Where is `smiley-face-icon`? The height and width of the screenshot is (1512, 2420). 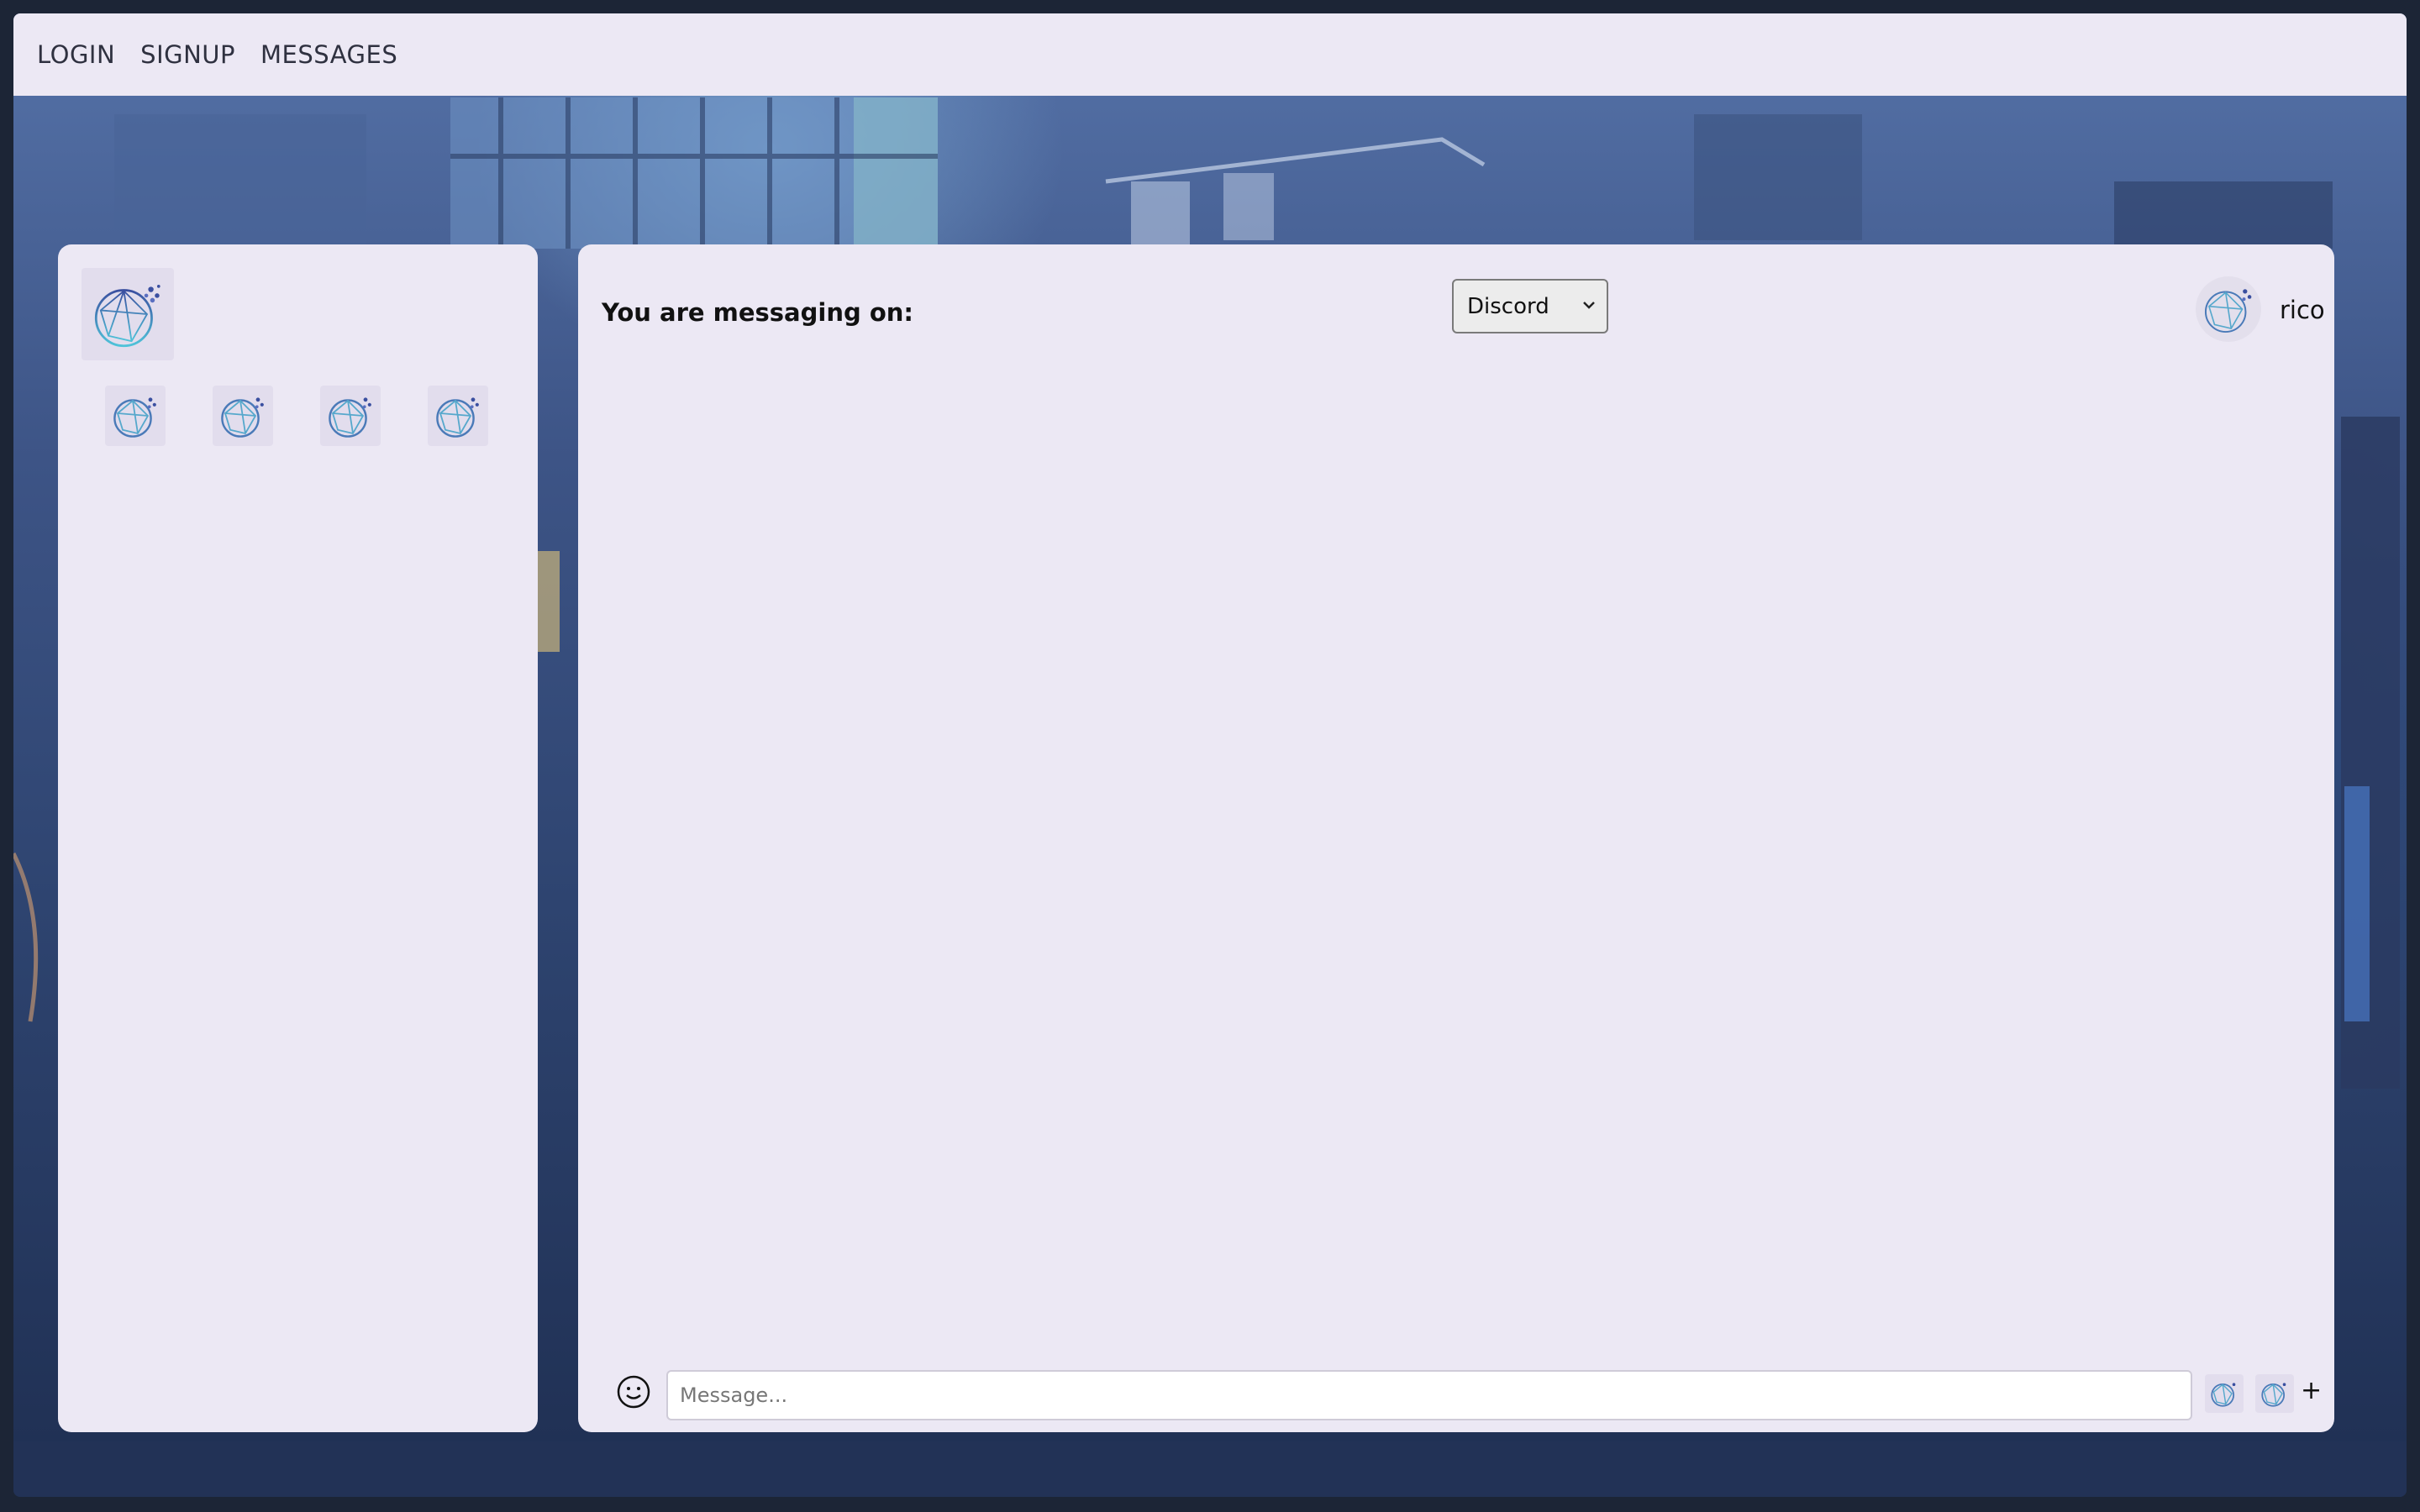 smiley-face-icon is located at coordinates (633, 1392).